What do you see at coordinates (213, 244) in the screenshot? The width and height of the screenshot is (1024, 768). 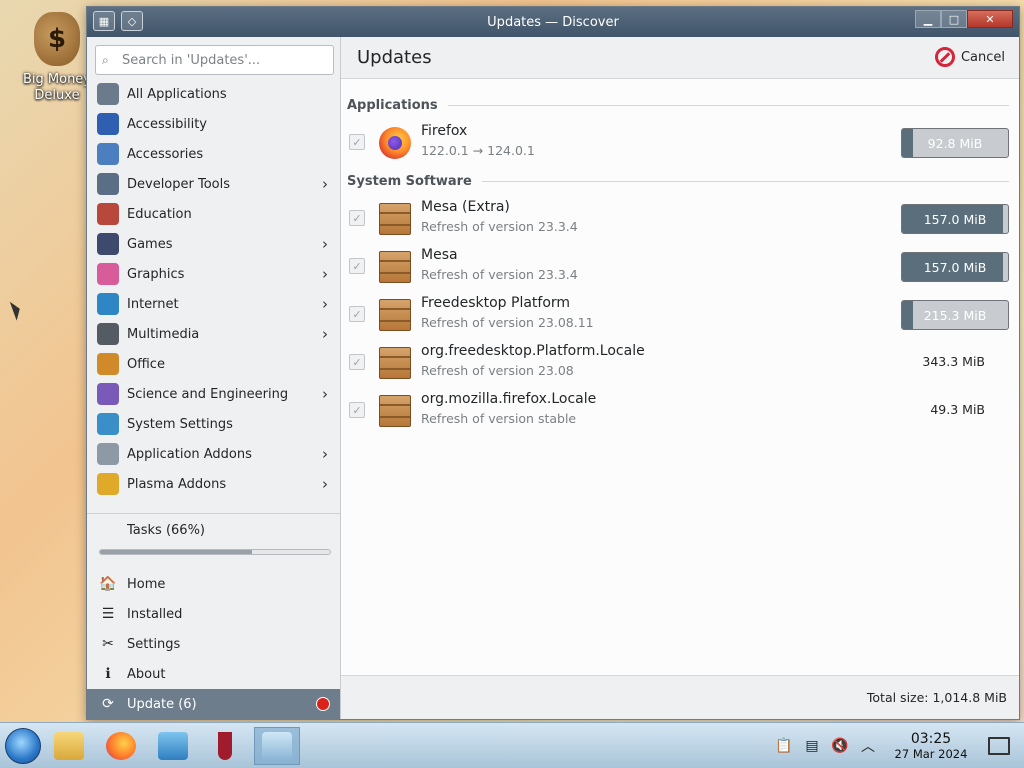 I see `sidebar-item-games: Games ›` at bounding box center [213, 244].